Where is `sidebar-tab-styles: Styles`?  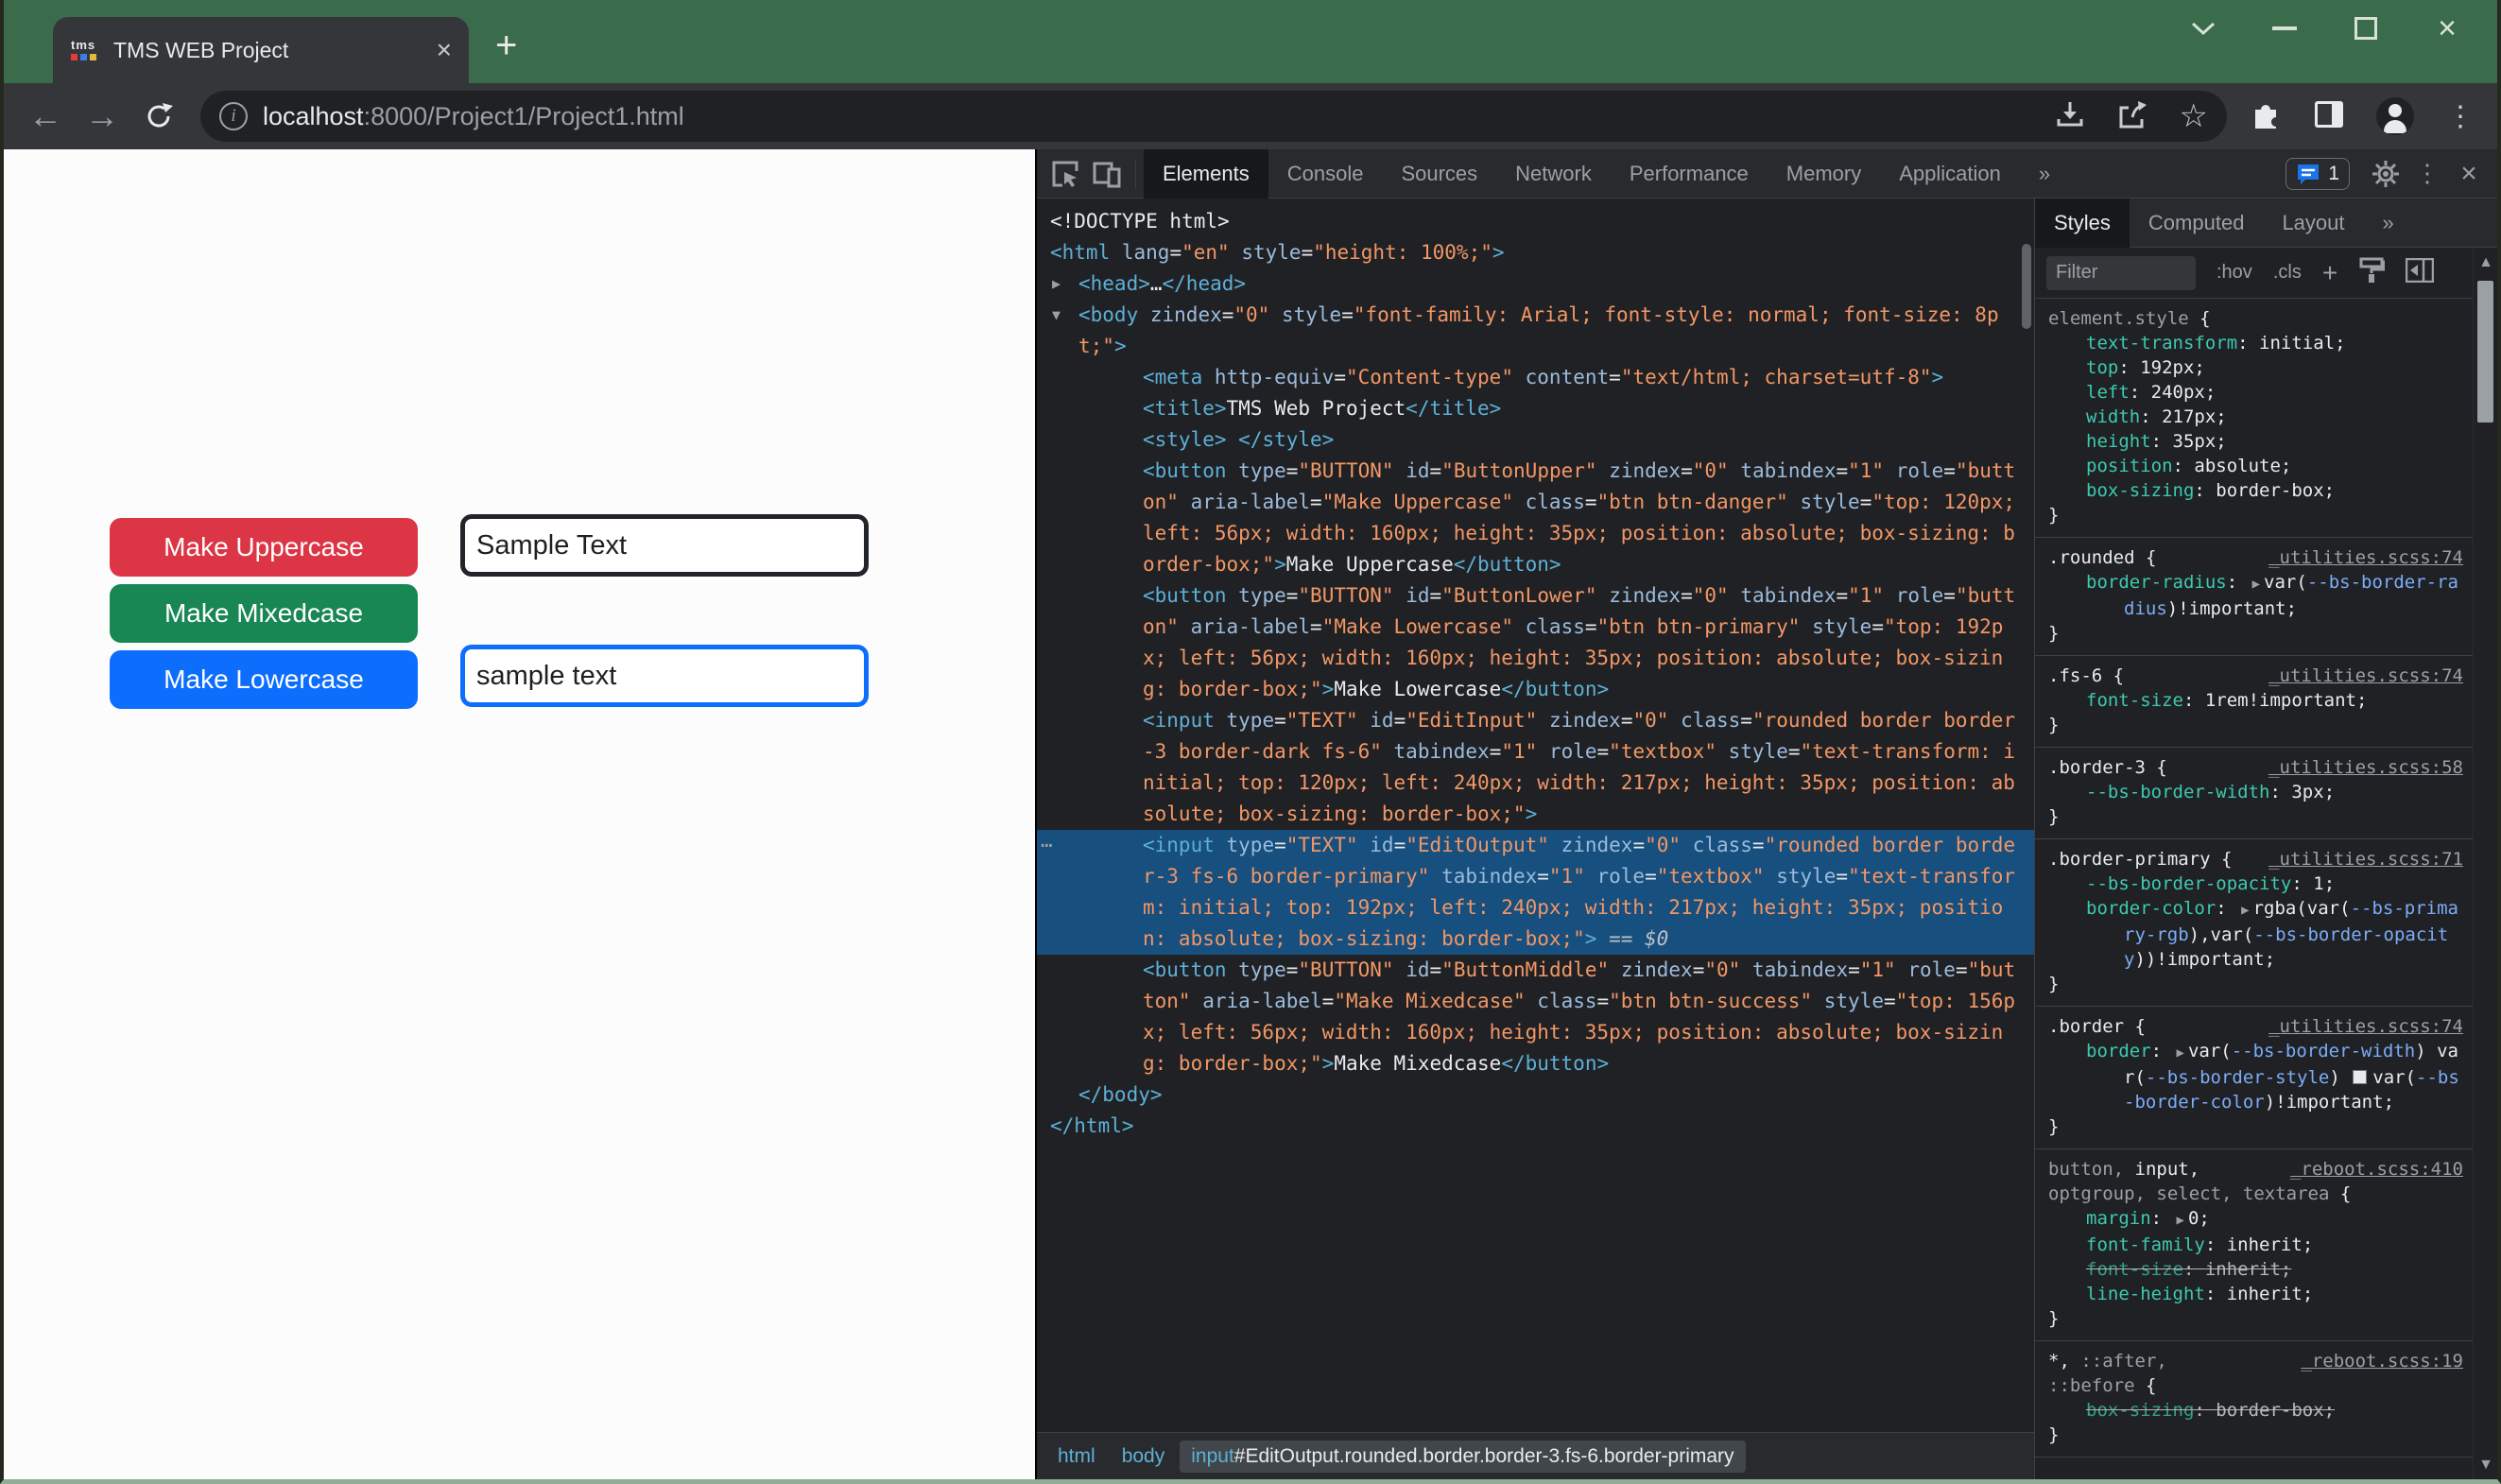
sidebar-tab-styles: Styles is located at coordinates (2082, 223).